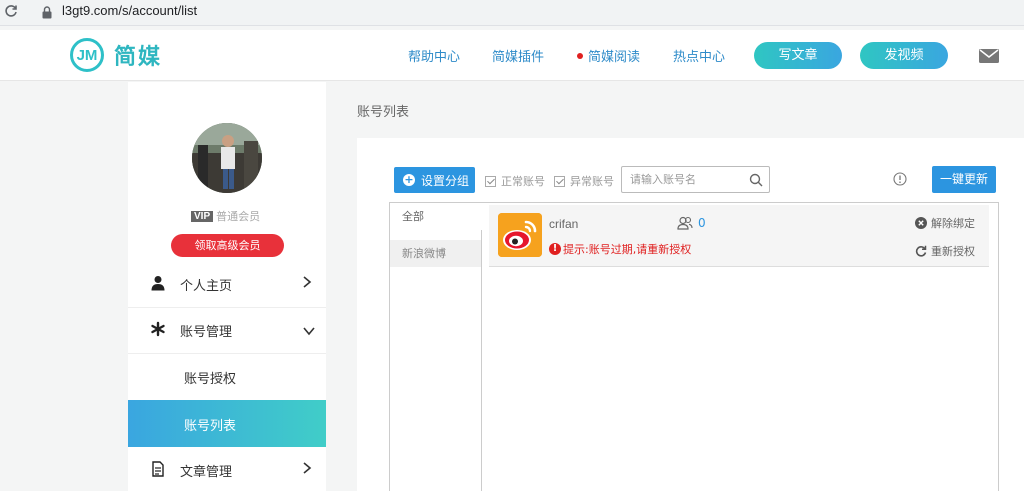  What do you see at coordinates (989, 56) in the screenshot?
I see `mail-icon` at bounding box center [989, 56].